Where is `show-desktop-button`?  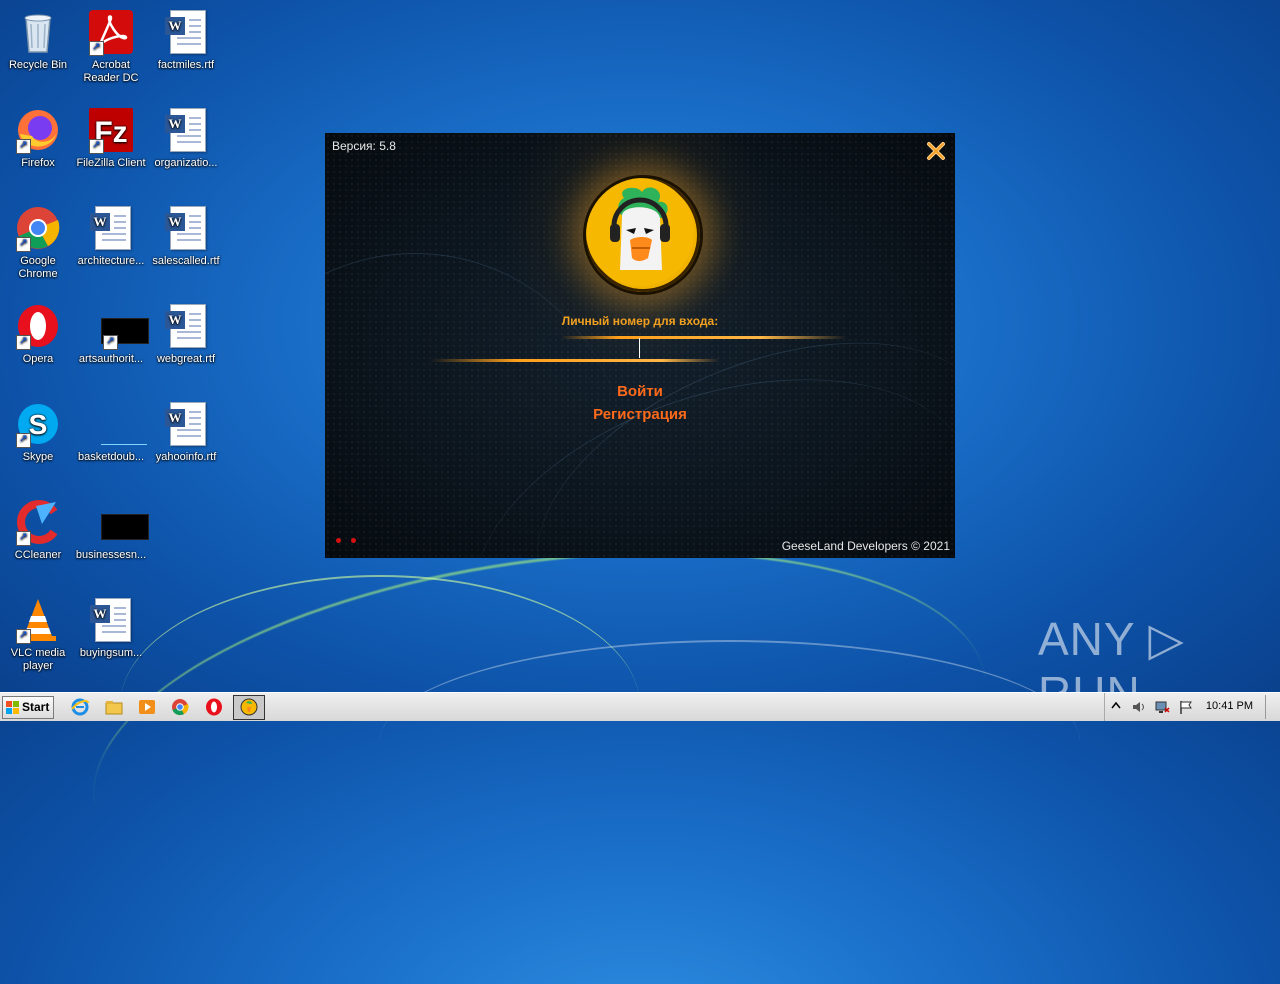
show-desktop-button is located at coordinates (1272, 707).